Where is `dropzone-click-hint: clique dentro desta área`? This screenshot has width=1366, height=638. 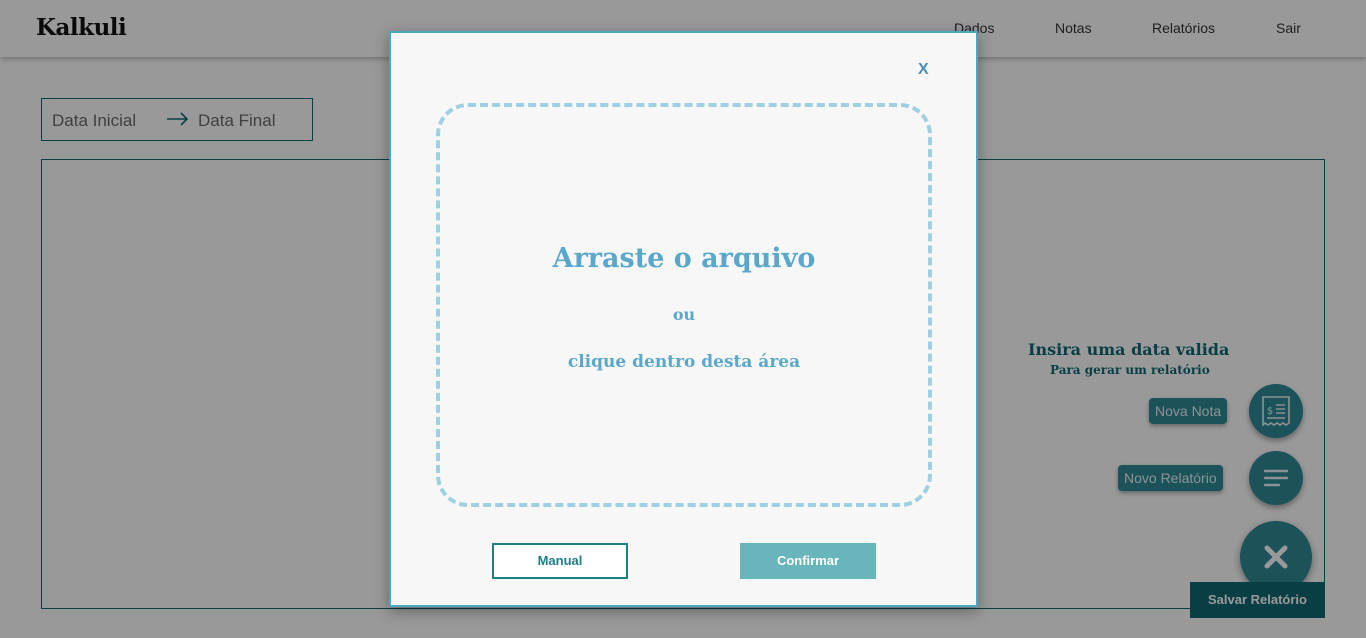 dropzone-click-hint: clique dentro desta área is located at coordinates (684, 362).